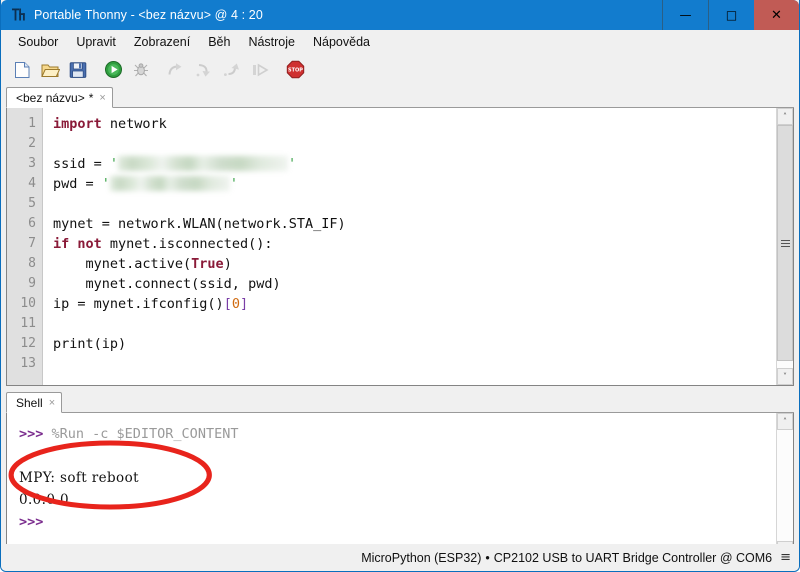 The height and width of the screenshot is (572, 800). What do you see at coordinates (32, 263) in the screenshot?
I see `line-number: 8` at bounding box center [32, 263].